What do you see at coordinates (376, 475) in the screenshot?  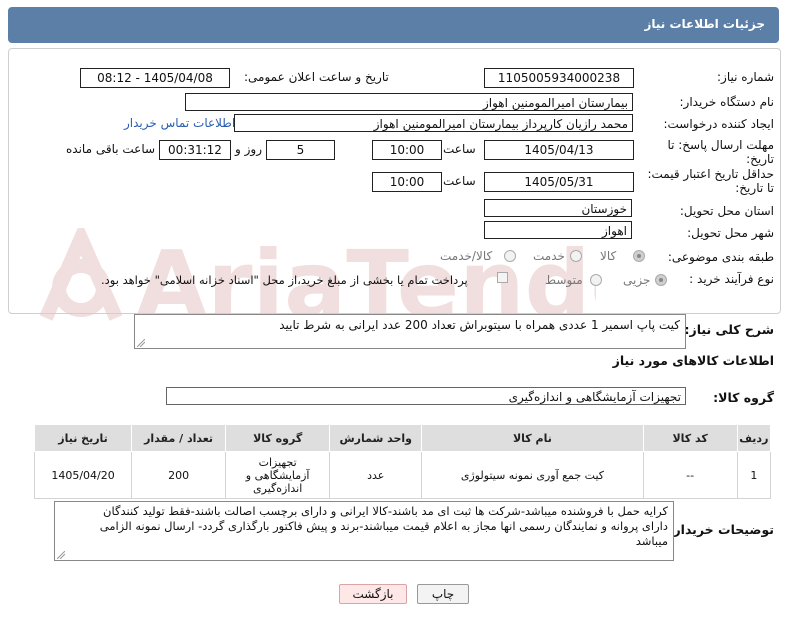 I see `cell-unit: عدد` at bounding box center [376, 475].